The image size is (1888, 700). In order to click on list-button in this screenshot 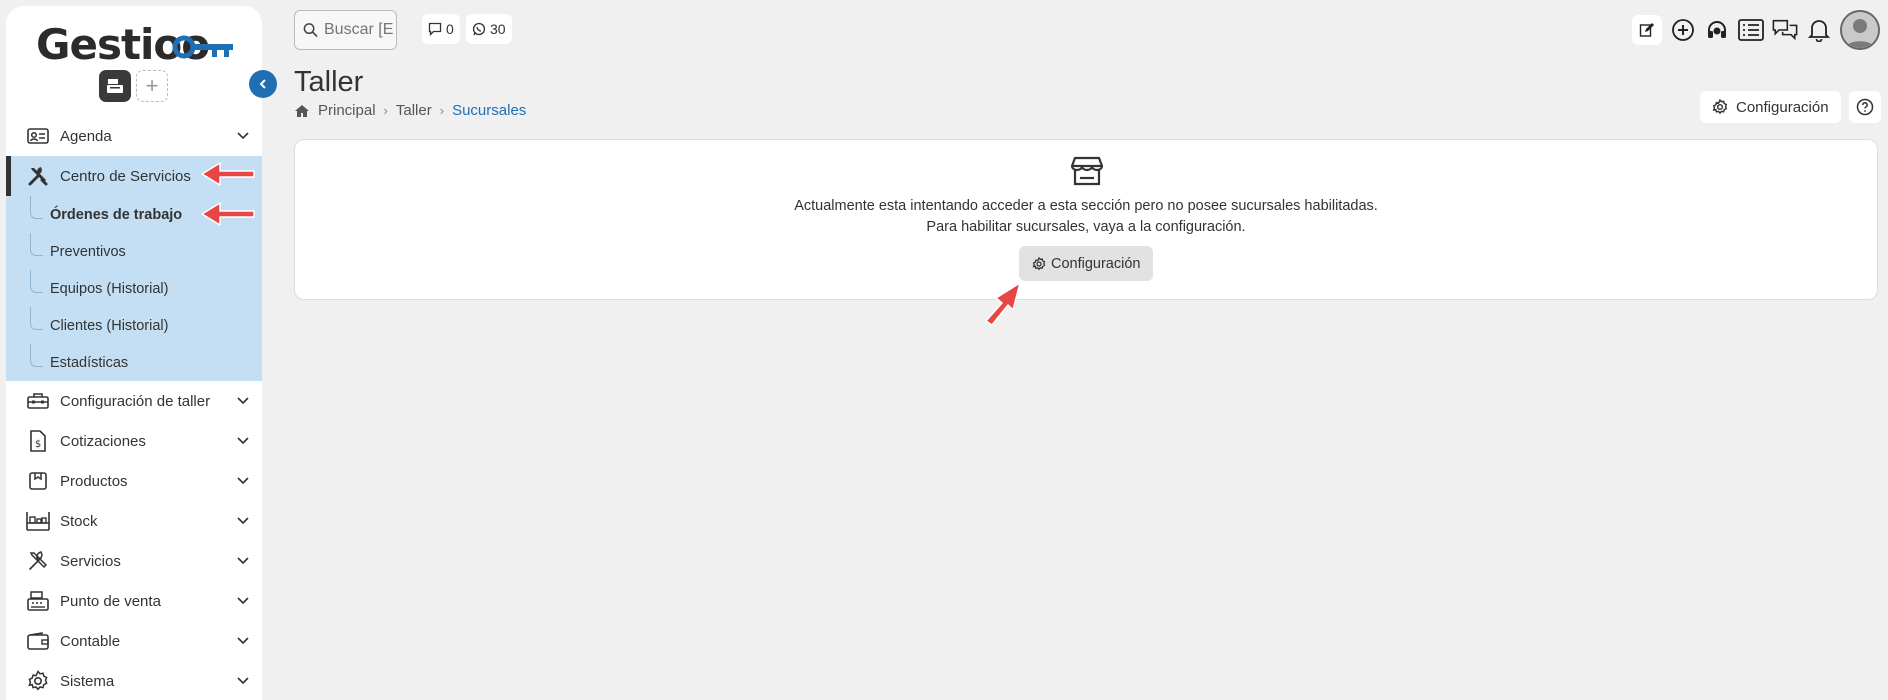, I will do `click(1751, 30)`.